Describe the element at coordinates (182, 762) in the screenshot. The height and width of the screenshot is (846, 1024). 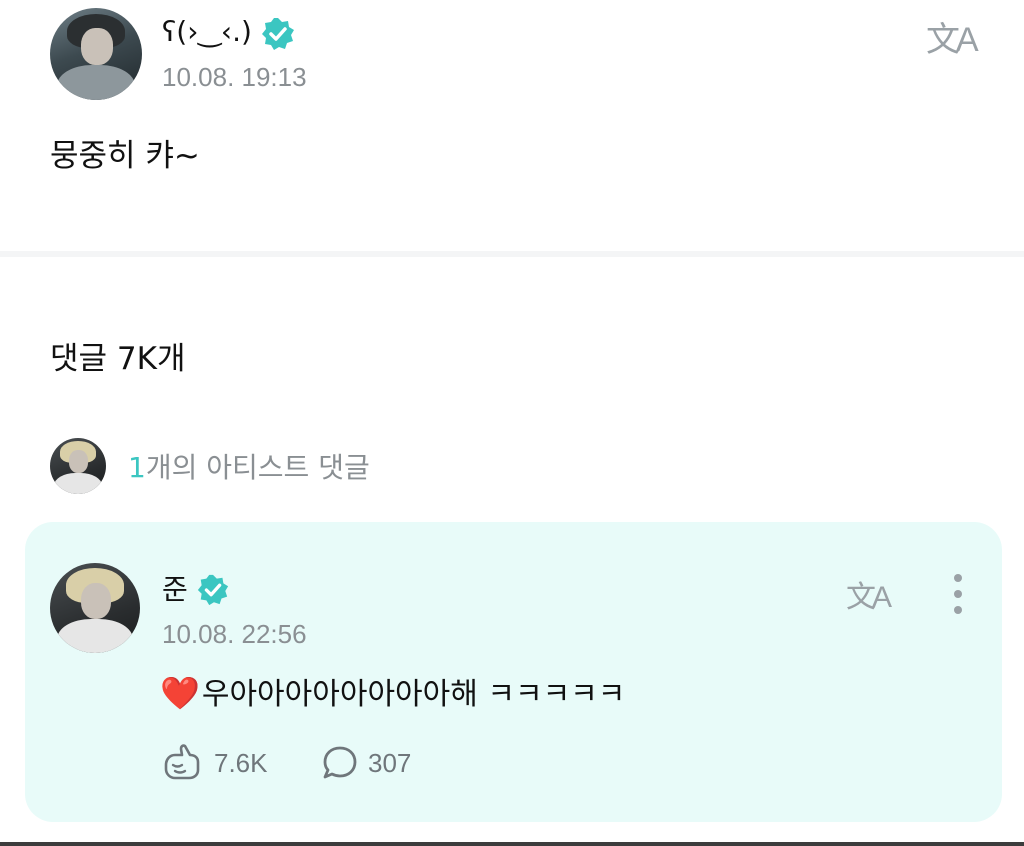
I see `like-icon` at that location.